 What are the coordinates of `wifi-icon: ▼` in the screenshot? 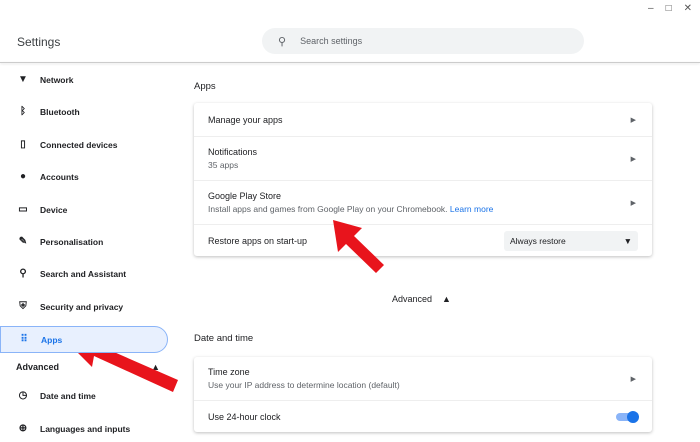 It's located at (23, 79).